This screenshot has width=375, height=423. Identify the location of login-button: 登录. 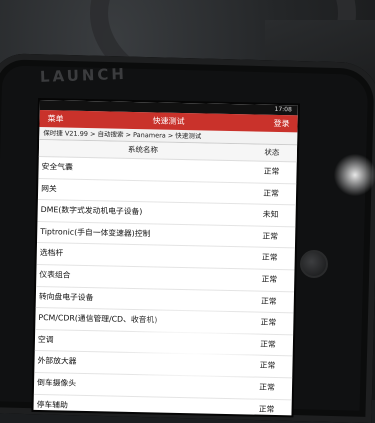
(281, 123).